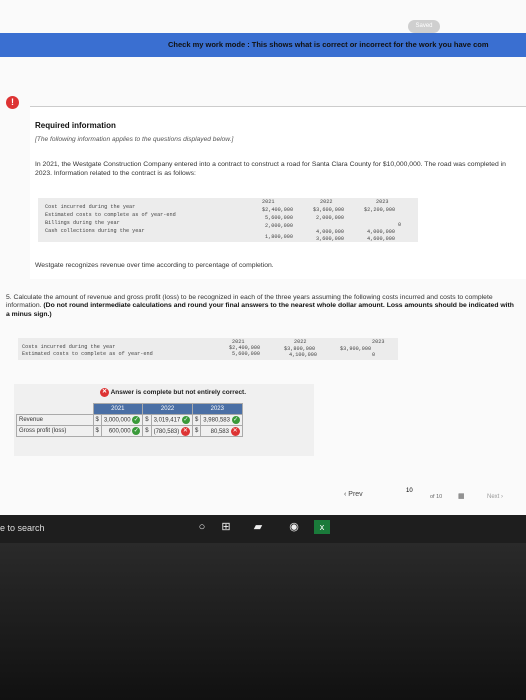 The width and height of the screenshot is (526, 700). What do you see at coordinates (171, 420) in the screenshot?
I see `revenue-2022-field: 3,019,417 ✓` at bounding box center [171, 420].